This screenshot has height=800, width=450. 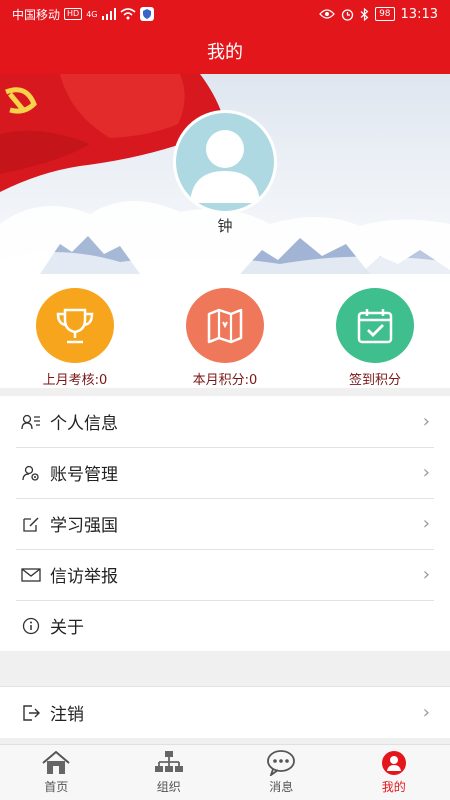 I want to click on menu-item-label: 账号管理, so click(x=84, y=475).